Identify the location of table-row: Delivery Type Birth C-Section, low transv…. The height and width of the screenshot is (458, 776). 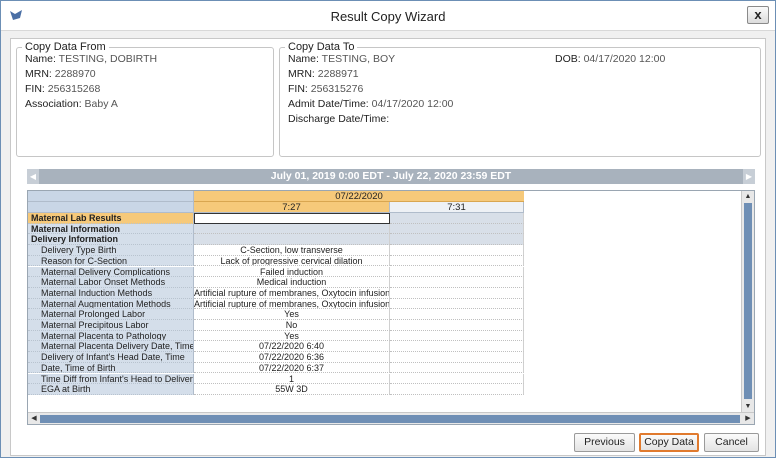
(276, 250).